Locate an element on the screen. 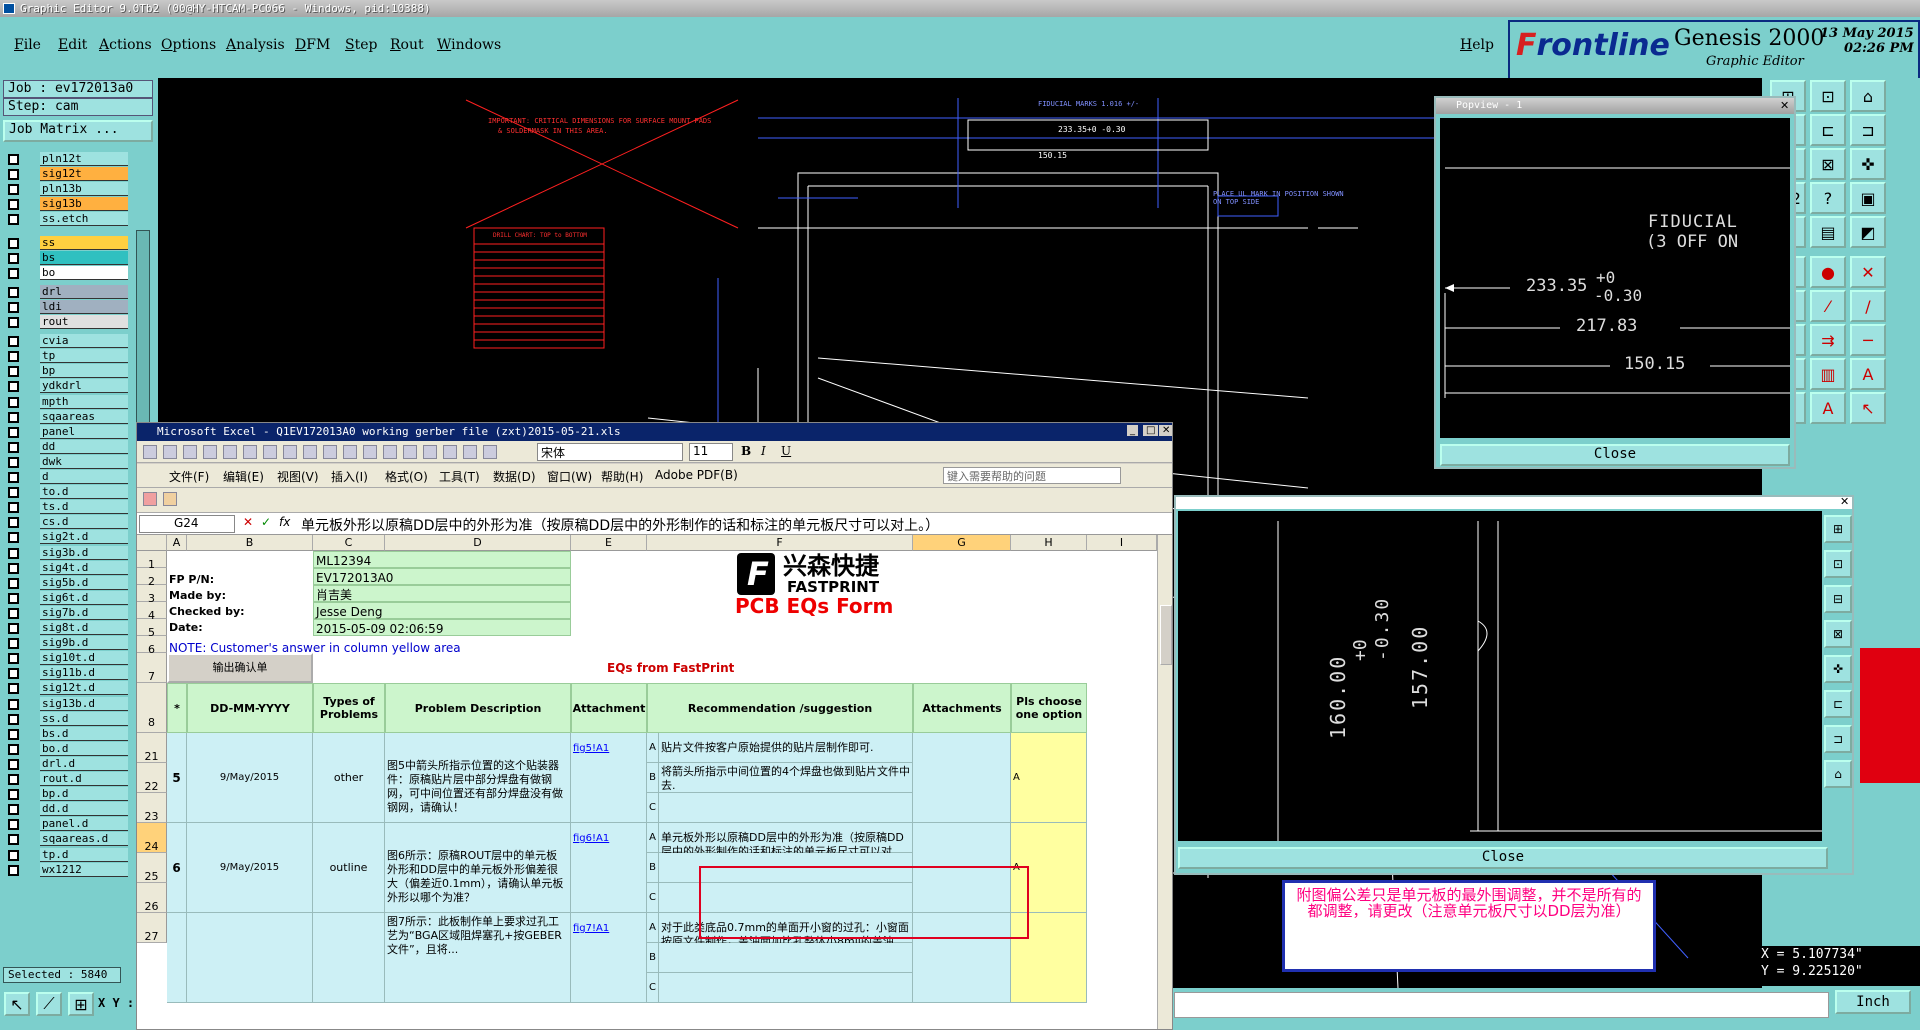 This screenshot has height=1030, width=1920. excel-menu-item: 窗口(W) is located at coordinates (569, 476).